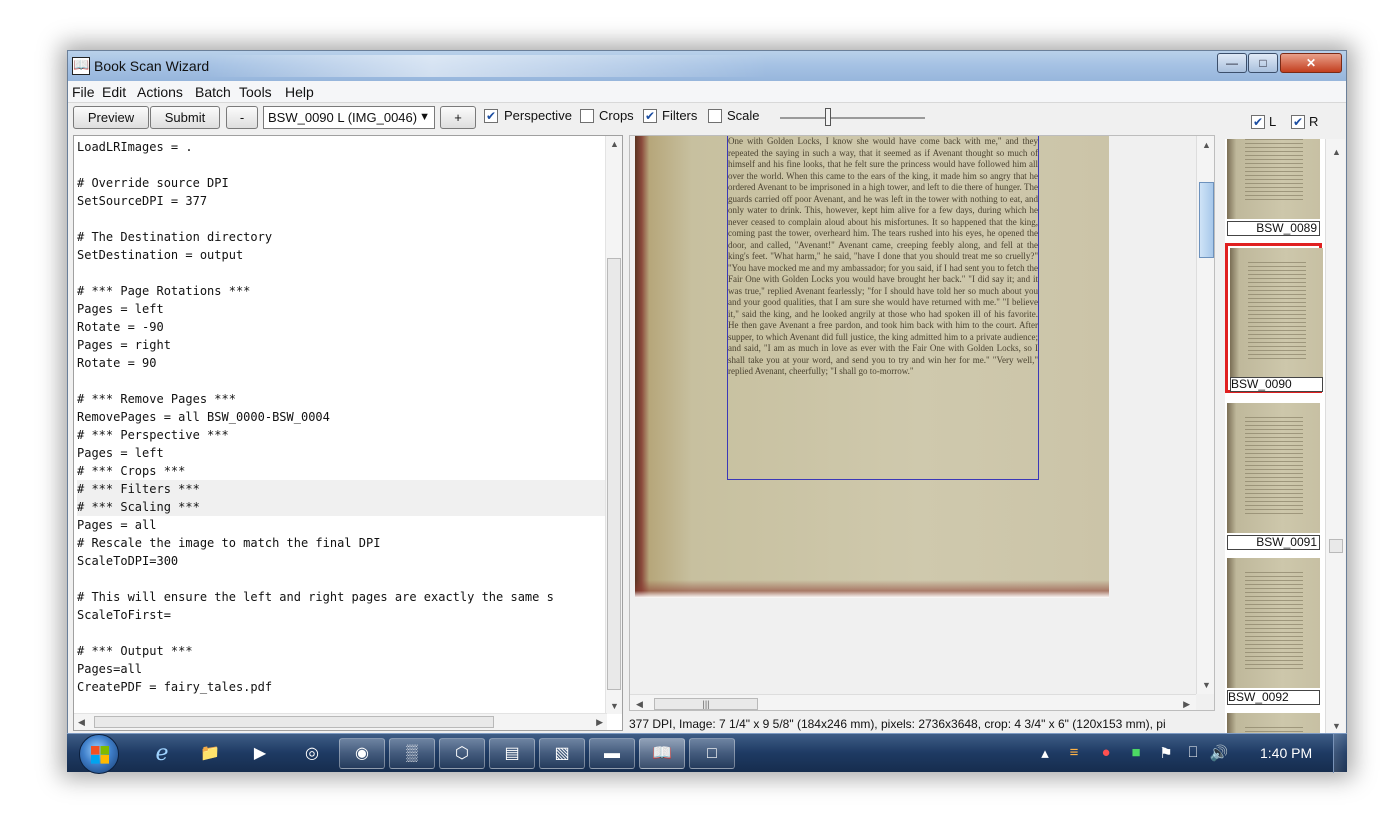 The height and width of the screenshot is (838, 1391). I want to click on filters-checkbox: ✔, so click(650, 116).